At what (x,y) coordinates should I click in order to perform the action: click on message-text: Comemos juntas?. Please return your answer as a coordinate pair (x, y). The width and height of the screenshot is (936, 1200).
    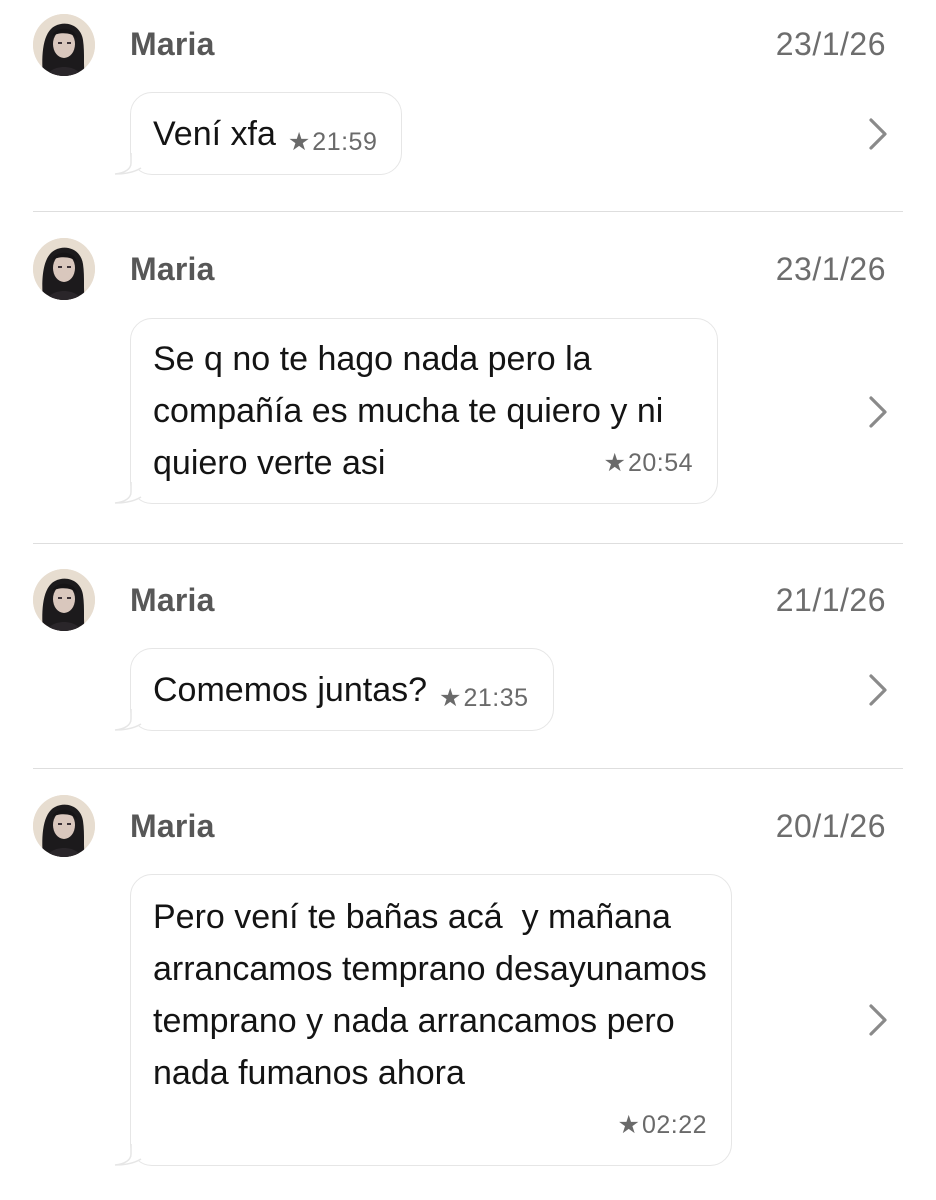
    Looking at the image, I should click on (290, 690).